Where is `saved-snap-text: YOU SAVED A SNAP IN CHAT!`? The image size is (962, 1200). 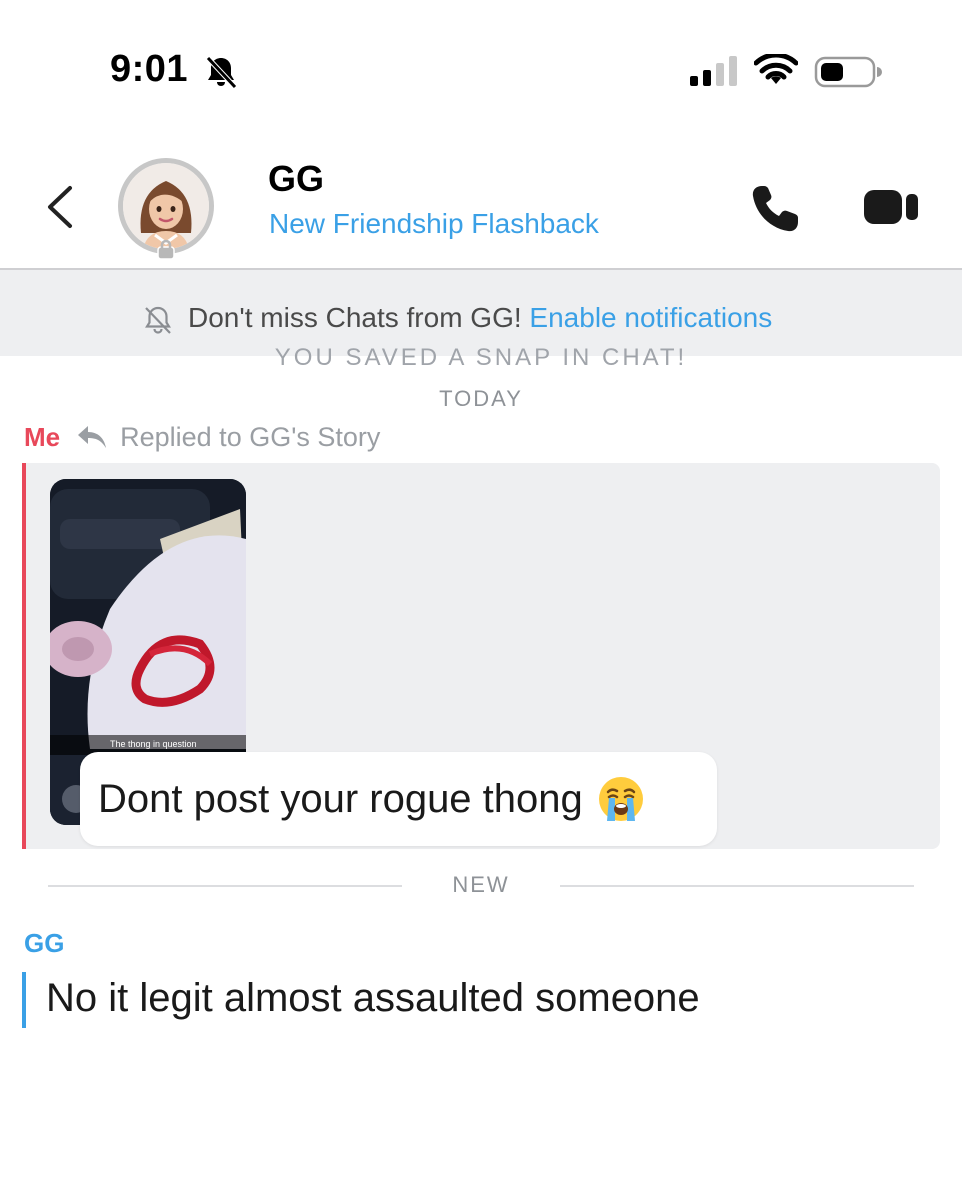 saved-snap-text: YOU SAVED A SNAP IN CHAT! is located at coordinates (481, 355).